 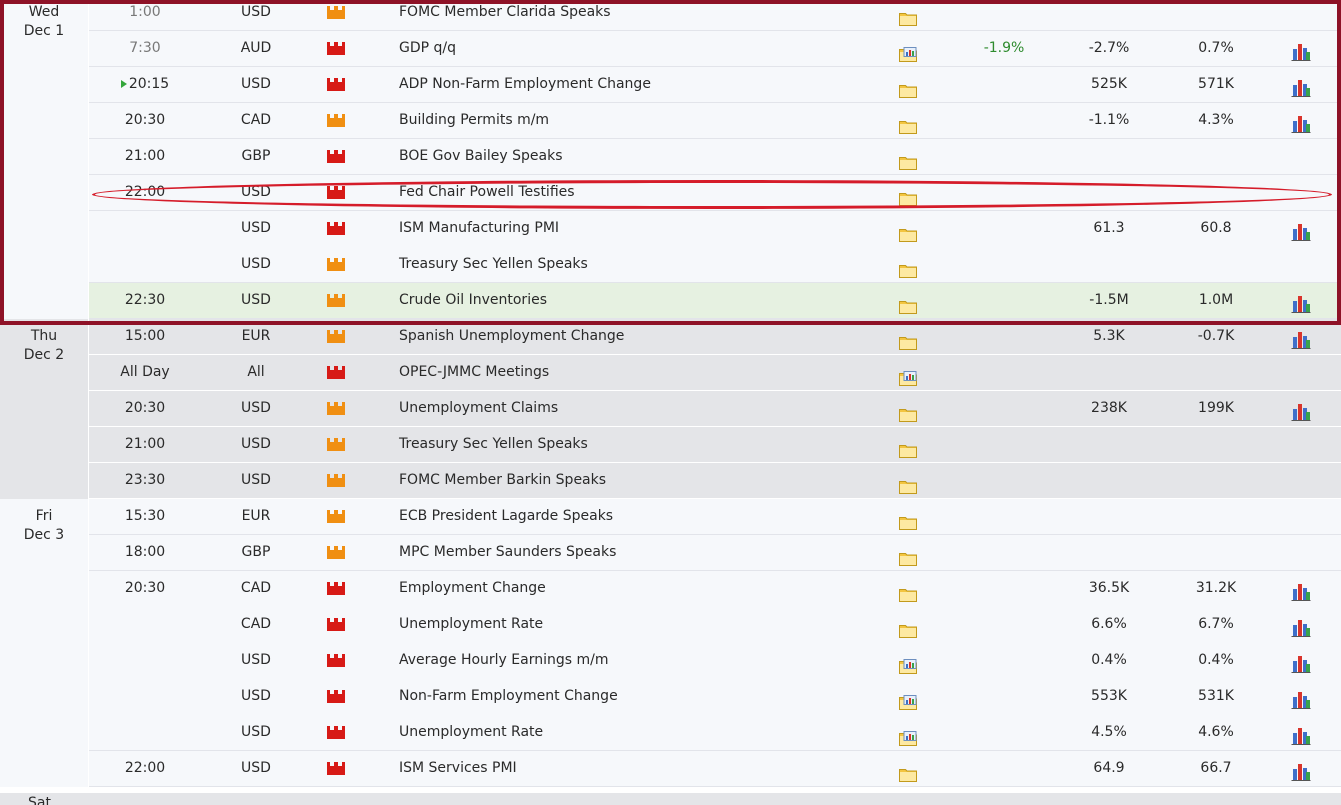 What do you see at coordinates (502, 480) in the screenshot?
I see `event-title: FOMC Member Barkin Speaks` at bounding box center [502, 480].